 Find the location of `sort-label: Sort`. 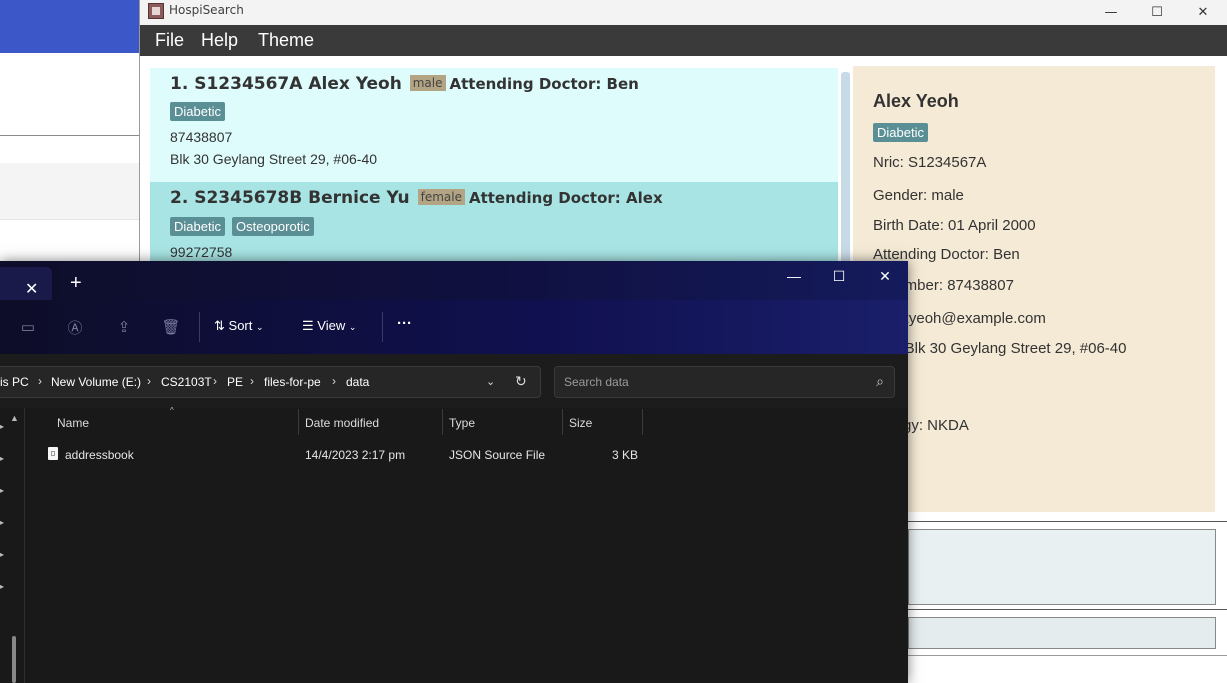

sort-label: Sort is located at coordinates (240, 325).